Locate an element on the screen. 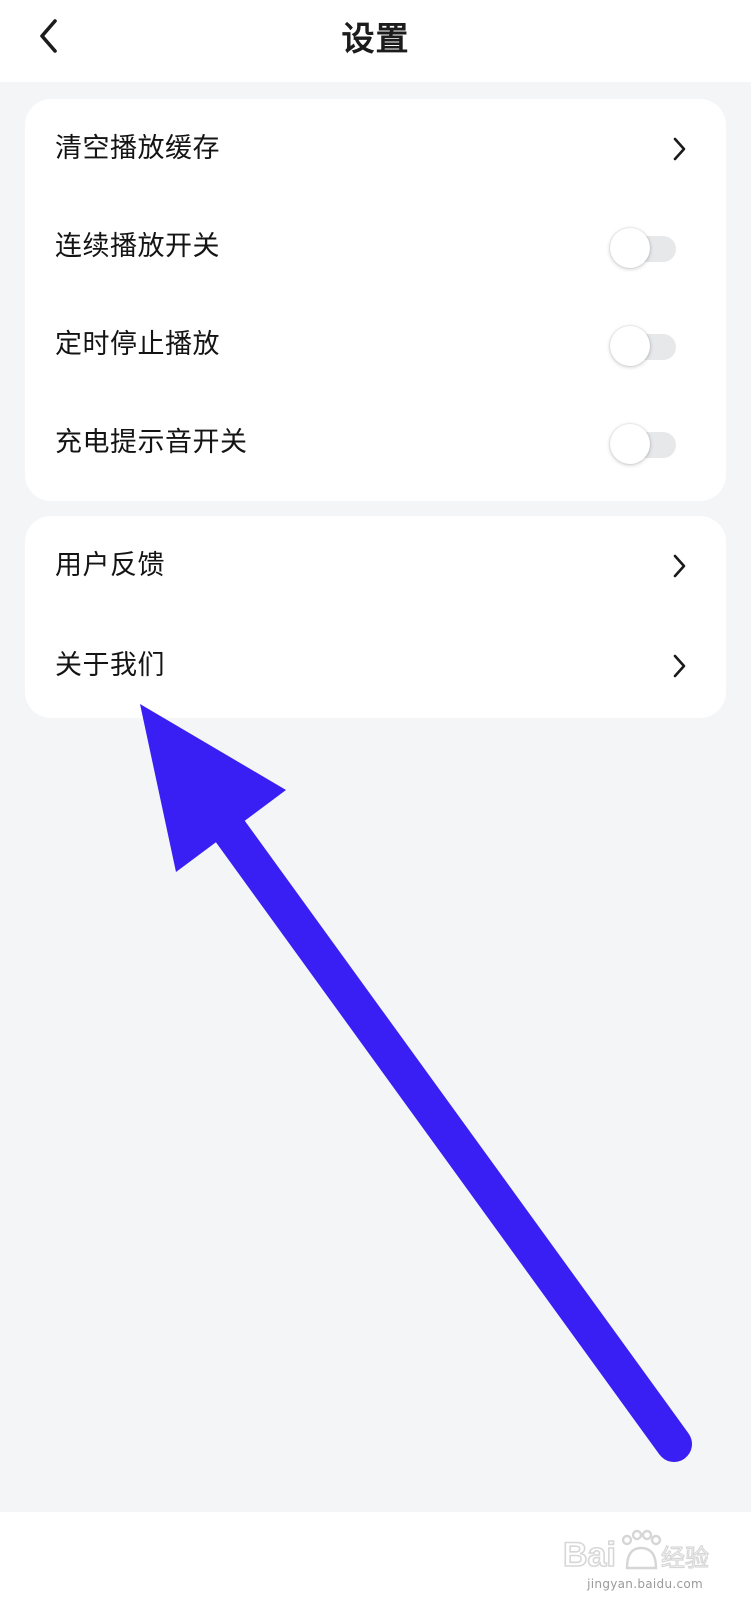 This screenshot has width=751, height=1600. setting-row-charging-sound: 充电提示音开关 is located at coordinates (375, 443).